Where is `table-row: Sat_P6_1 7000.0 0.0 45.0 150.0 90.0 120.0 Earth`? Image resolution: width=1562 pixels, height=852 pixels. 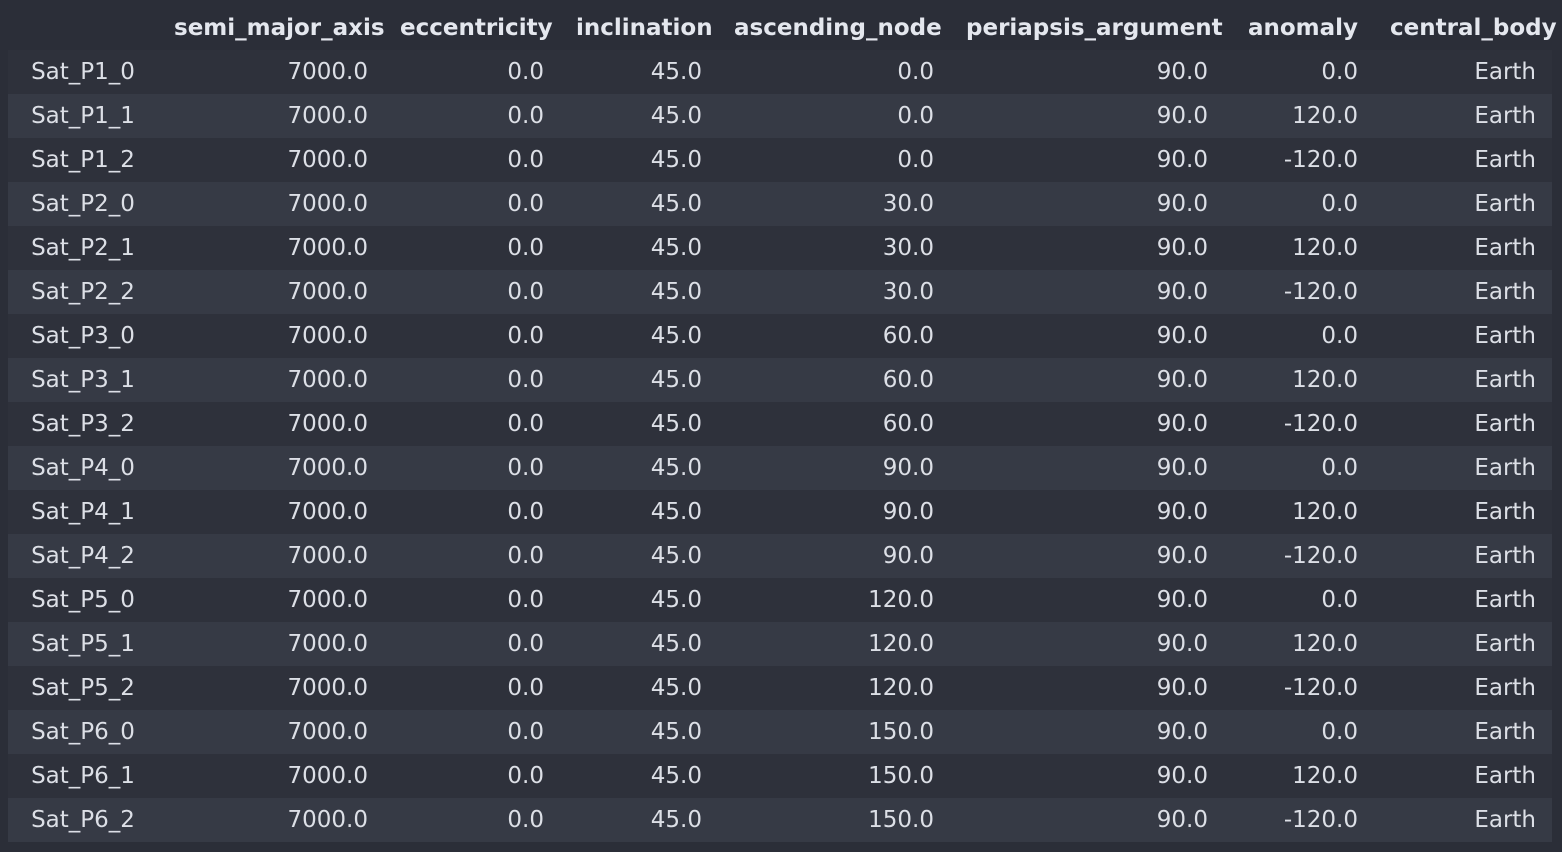 table-row: Sat_P6_1 7000.0 0.0 45.0 150.0 90.0 120.0 Earth is located at coordinates (780, 776).